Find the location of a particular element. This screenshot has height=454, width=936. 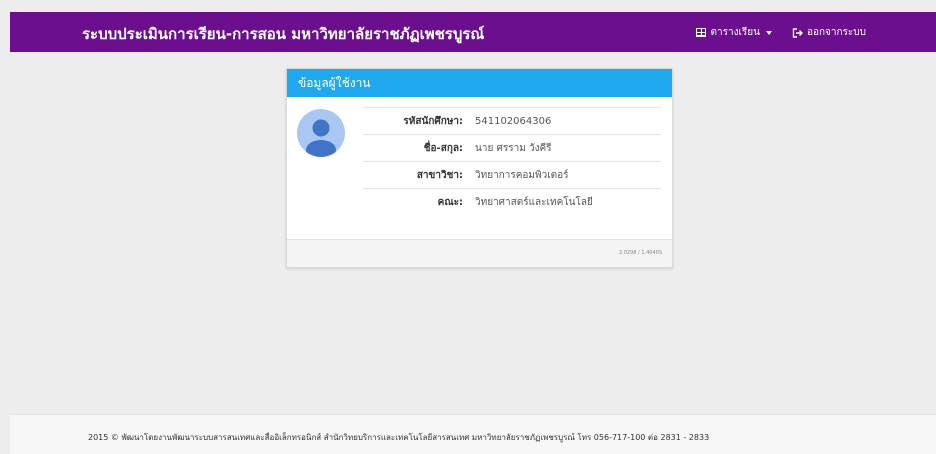

name-value: นาย ศรราม วังคีรี is located at coordinates (513, 148).